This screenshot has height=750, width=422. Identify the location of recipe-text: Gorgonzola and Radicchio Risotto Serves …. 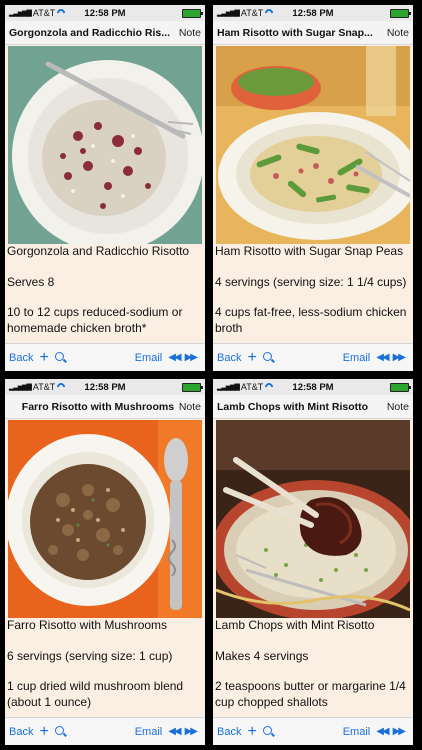
(105, 293).